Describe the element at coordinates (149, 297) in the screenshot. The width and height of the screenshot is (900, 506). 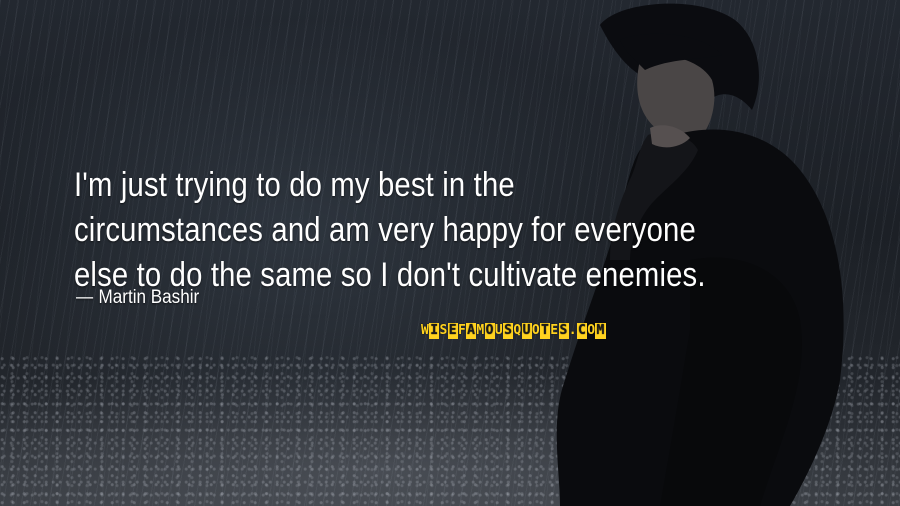
I see `author-name: Martin Bashir` at that location.